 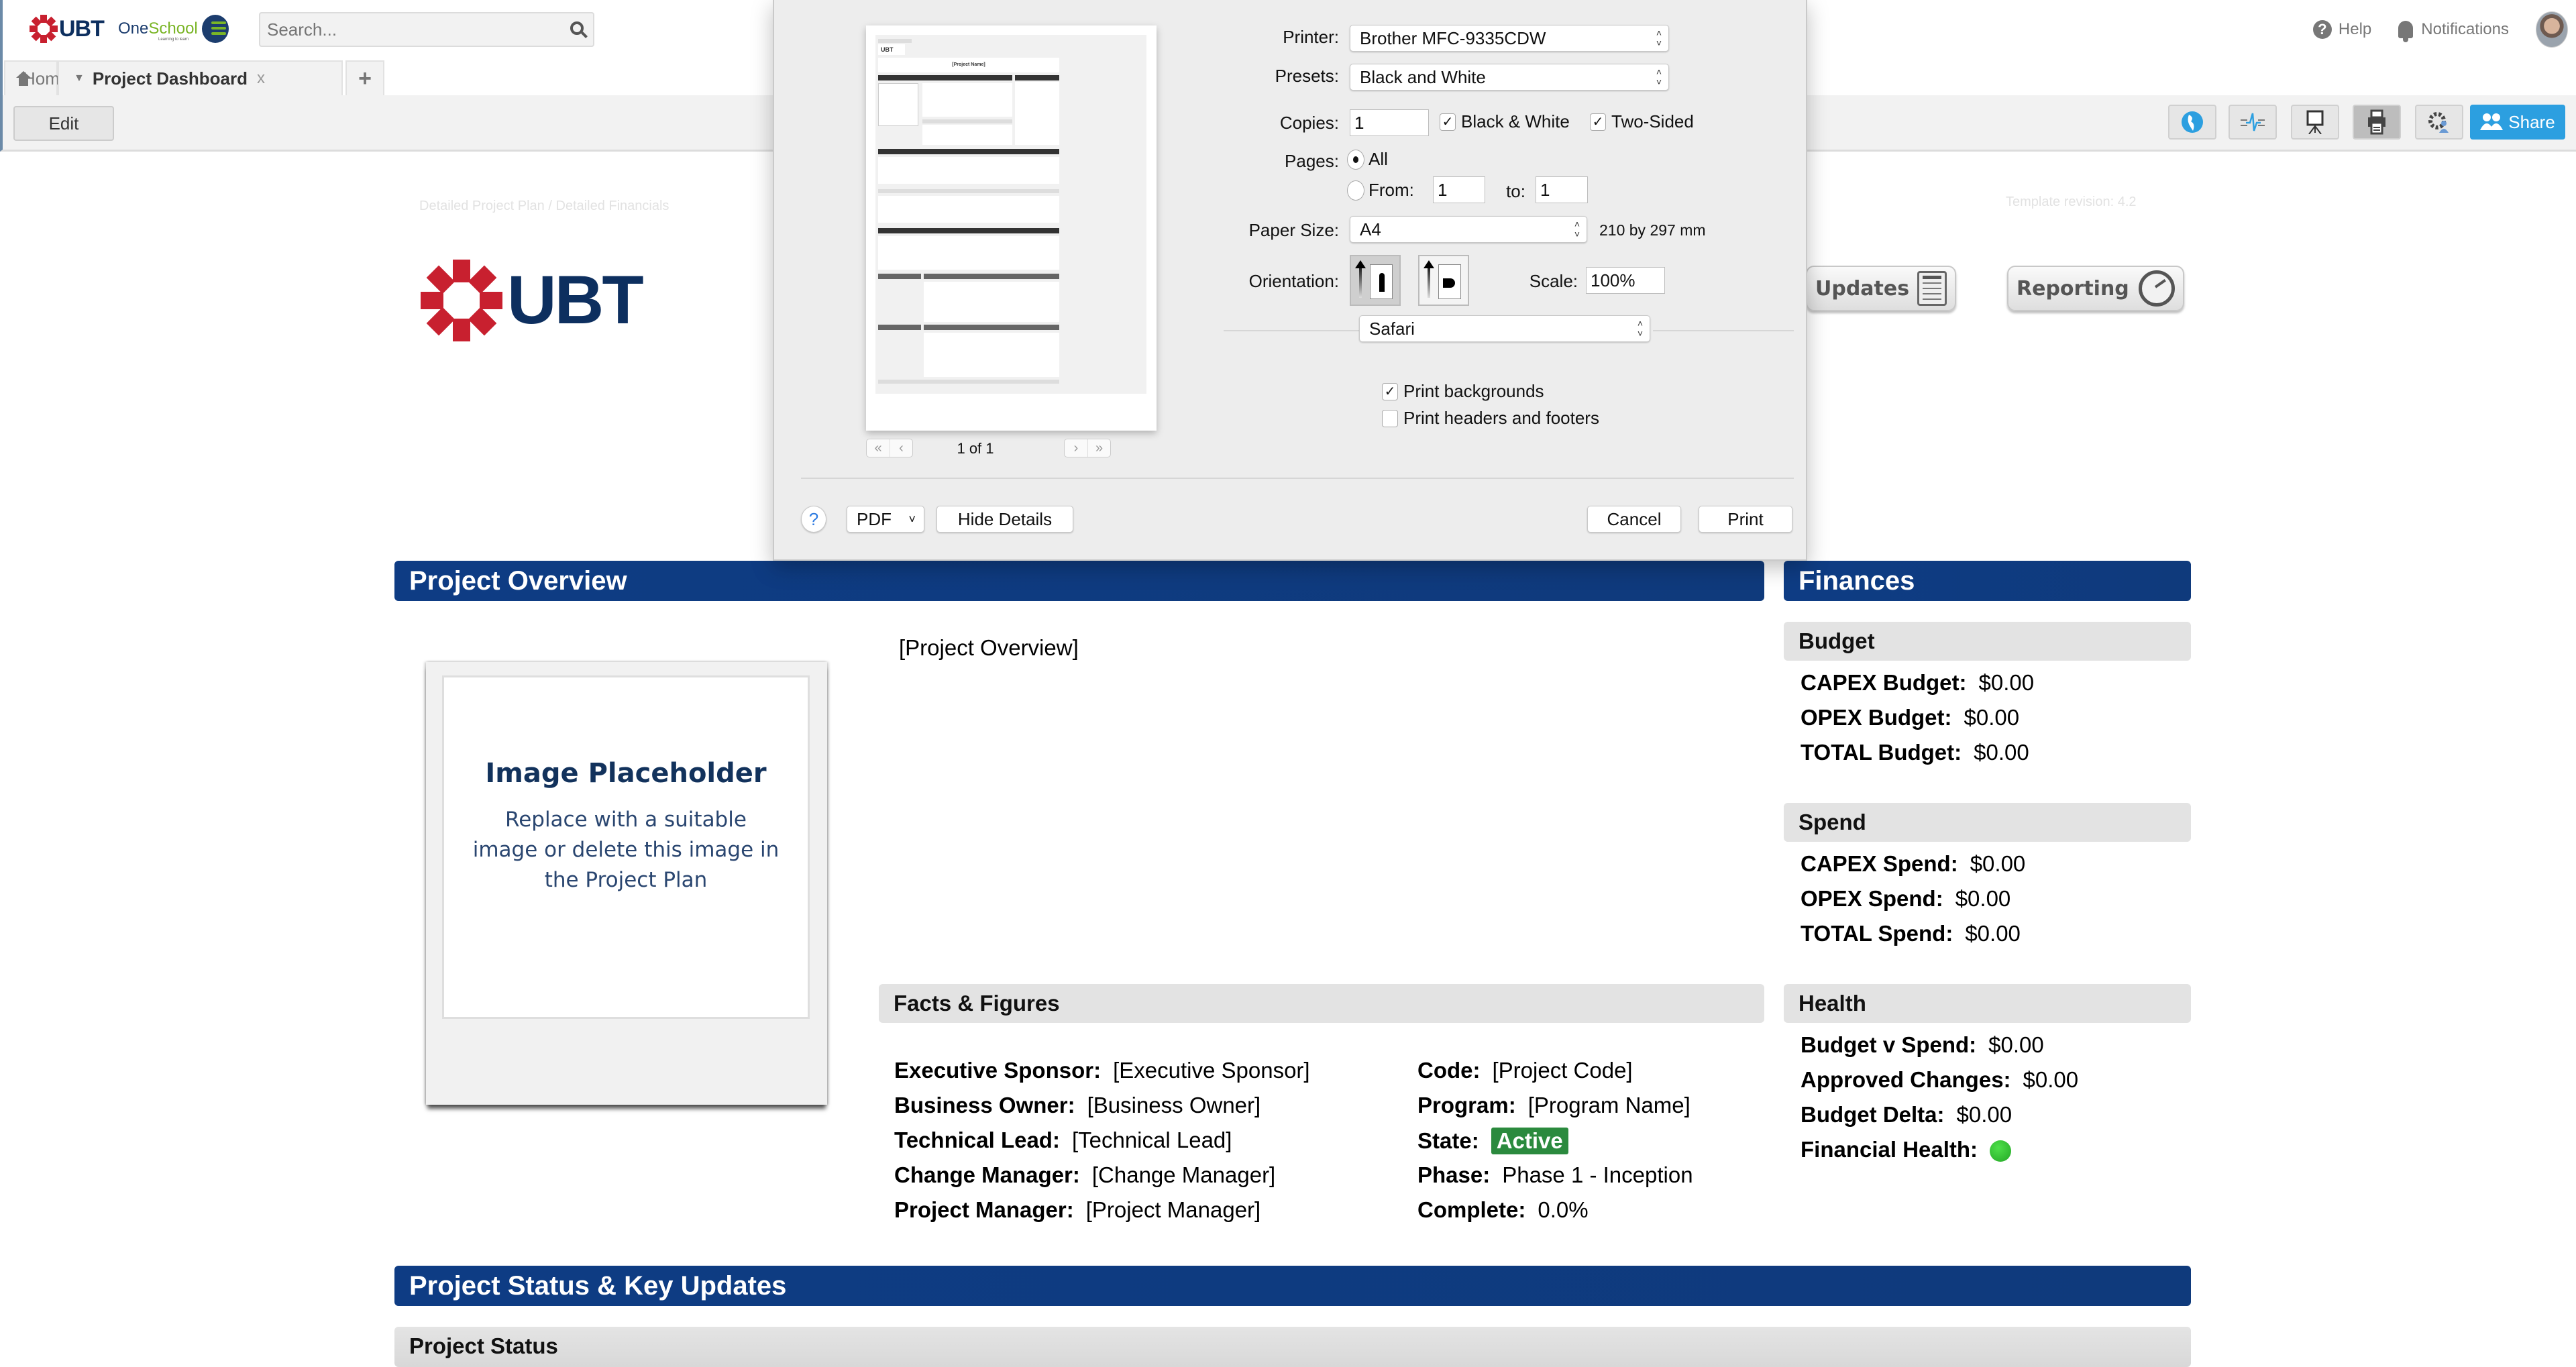 What do you see at coordinates (1381, 282) in the screenshot?
I see `portrait-page-icon` at bounding box center [1381, 282].